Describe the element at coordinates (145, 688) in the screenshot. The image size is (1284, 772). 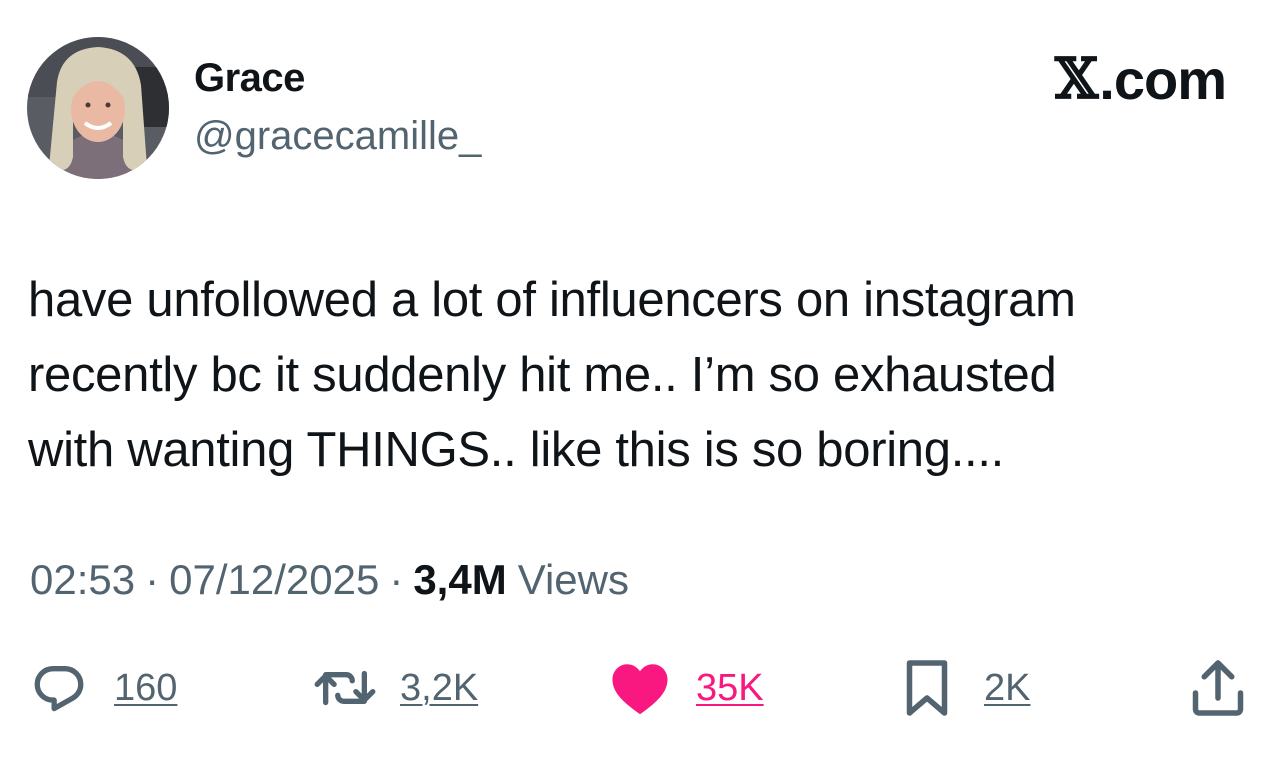
I see `reply-count: 160` at that location.